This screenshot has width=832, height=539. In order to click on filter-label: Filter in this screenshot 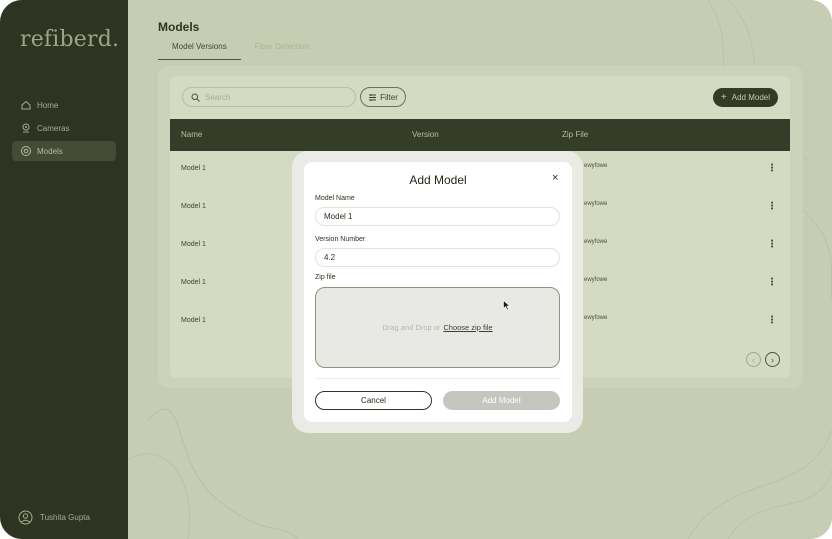, I will do `click(389, 97)`.